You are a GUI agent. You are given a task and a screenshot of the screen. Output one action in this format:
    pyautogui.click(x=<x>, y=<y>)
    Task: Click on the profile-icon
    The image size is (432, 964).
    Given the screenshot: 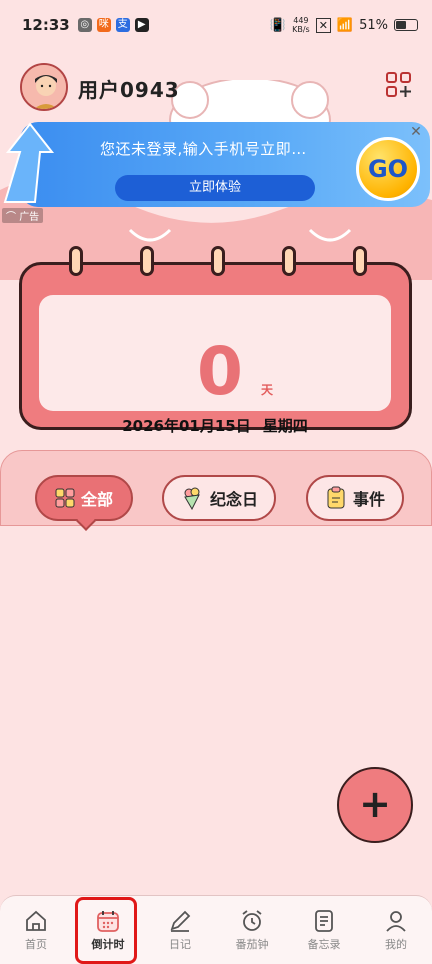 What is the action you would take?
    pyautogui.click(x=396, y=921)
    